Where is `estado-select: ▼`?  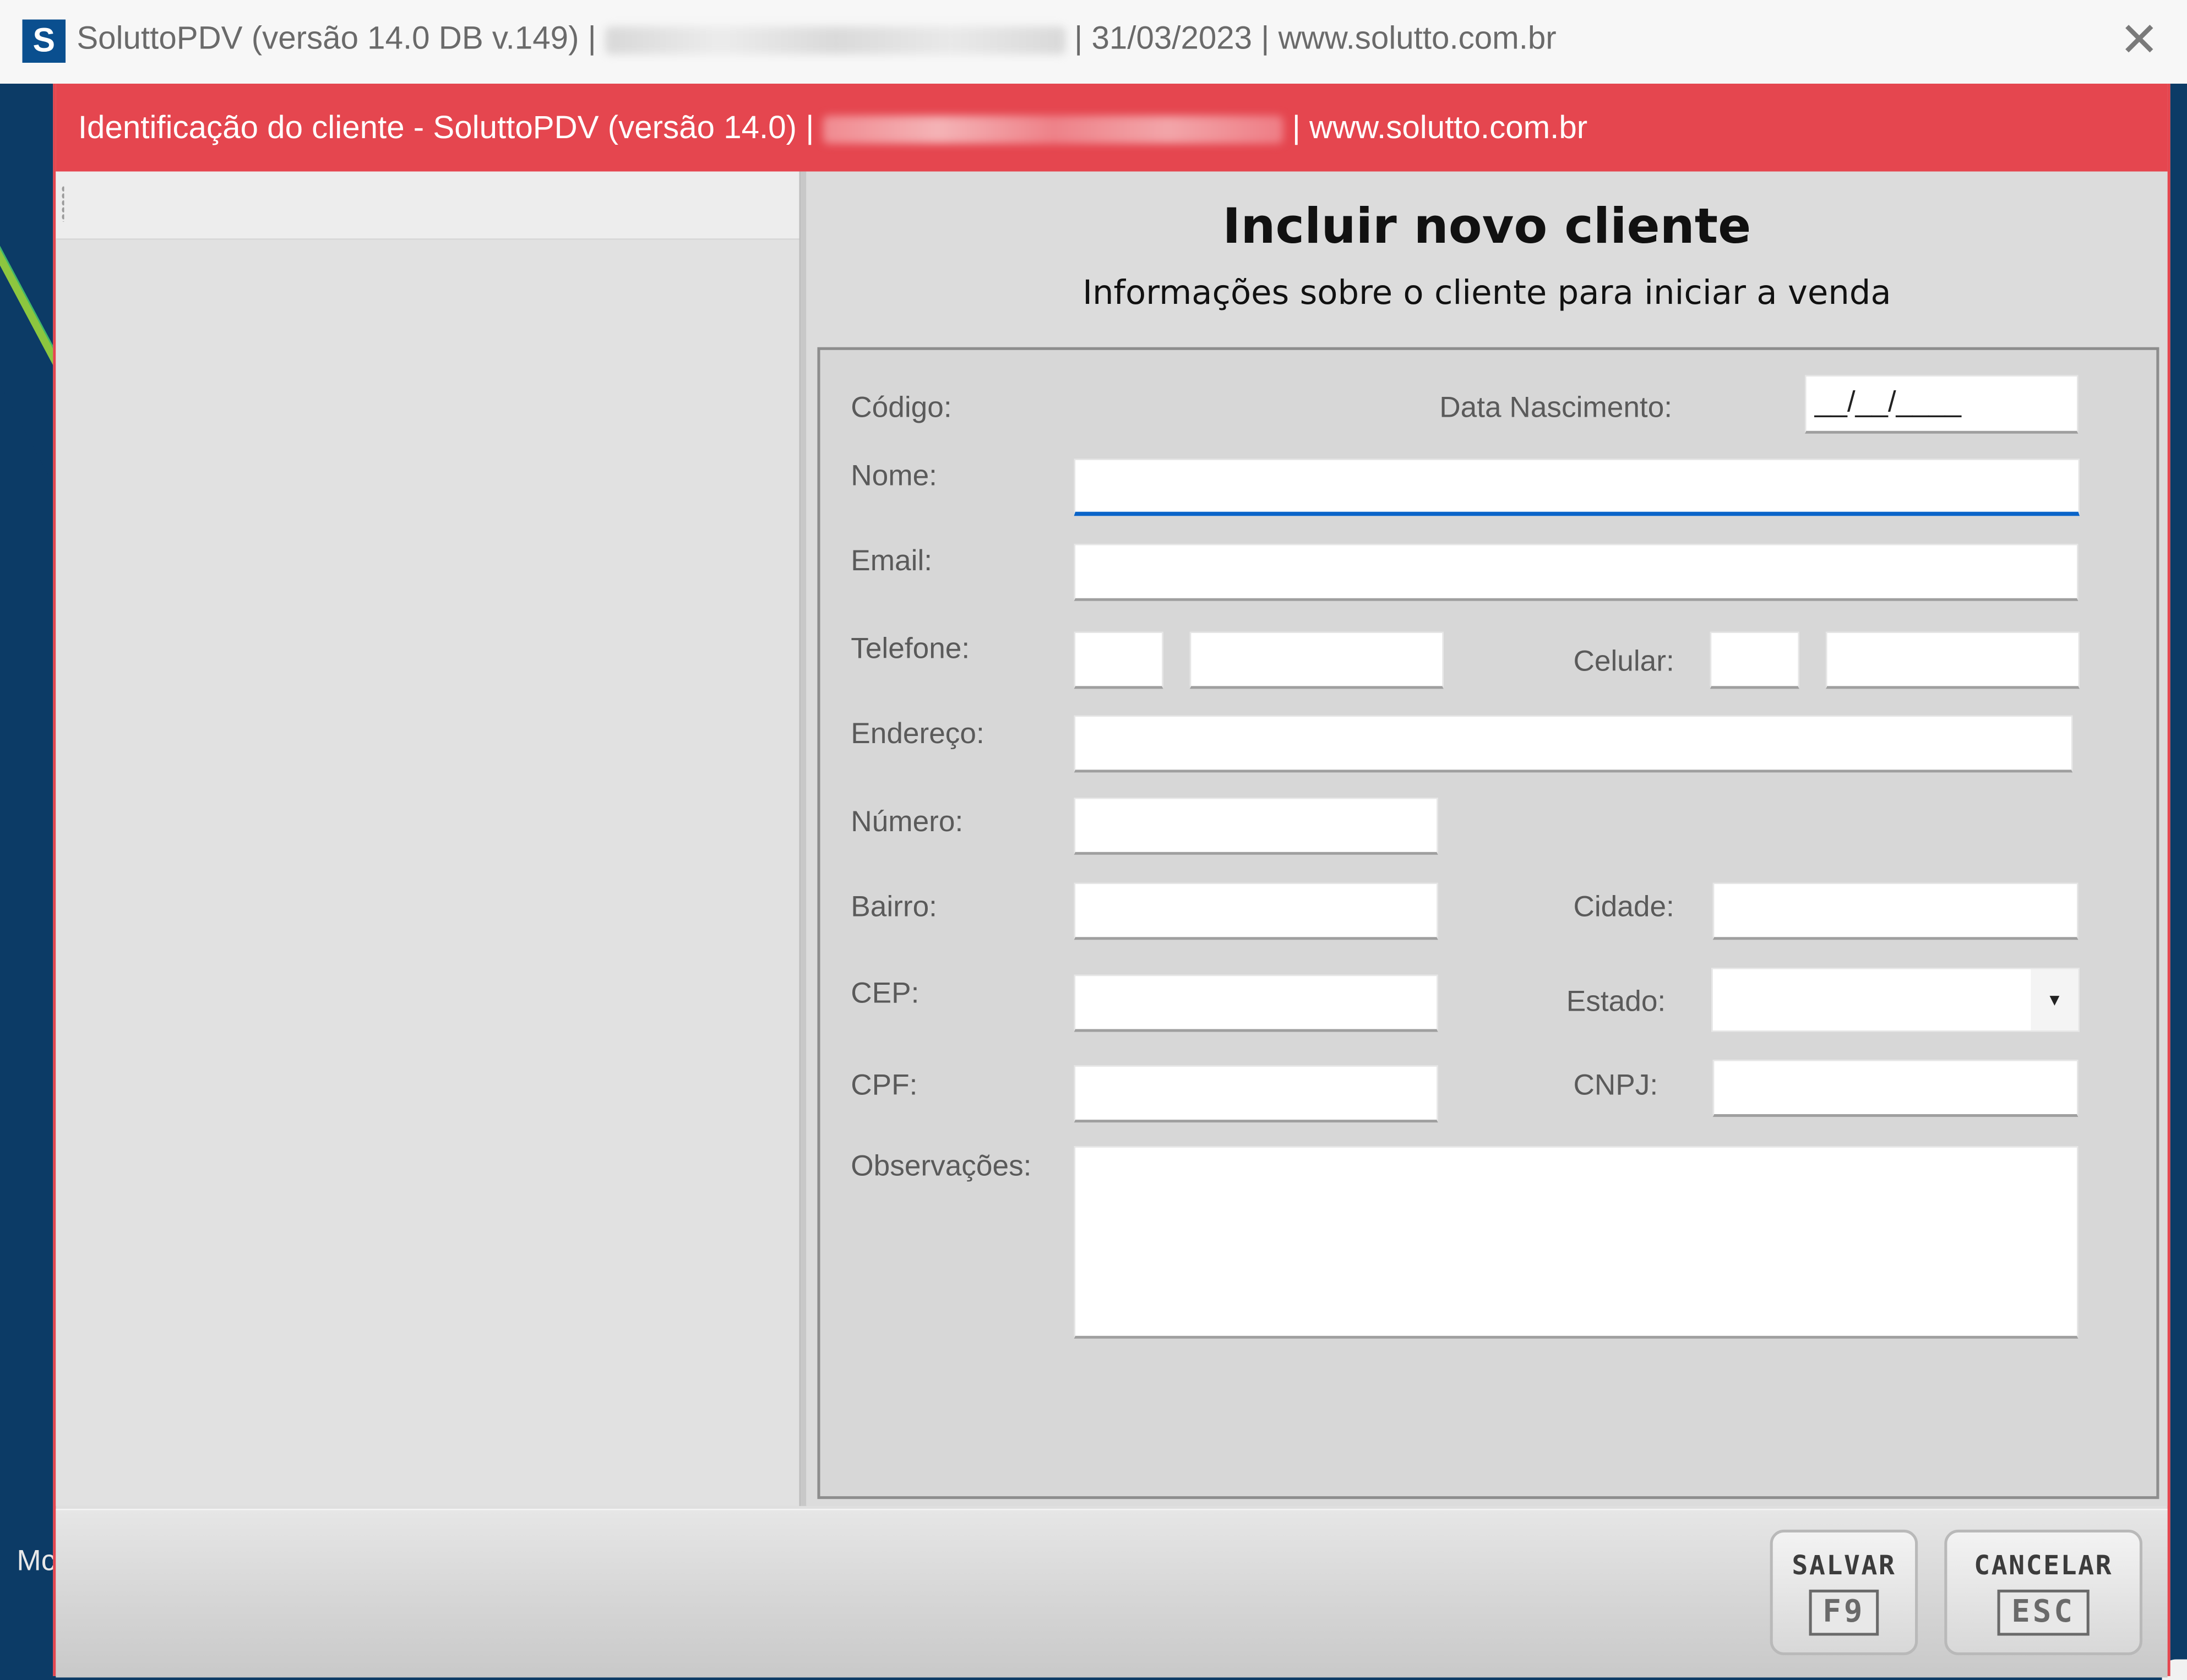 estado-select: ▼ is located at coordinates (1895, 1000).